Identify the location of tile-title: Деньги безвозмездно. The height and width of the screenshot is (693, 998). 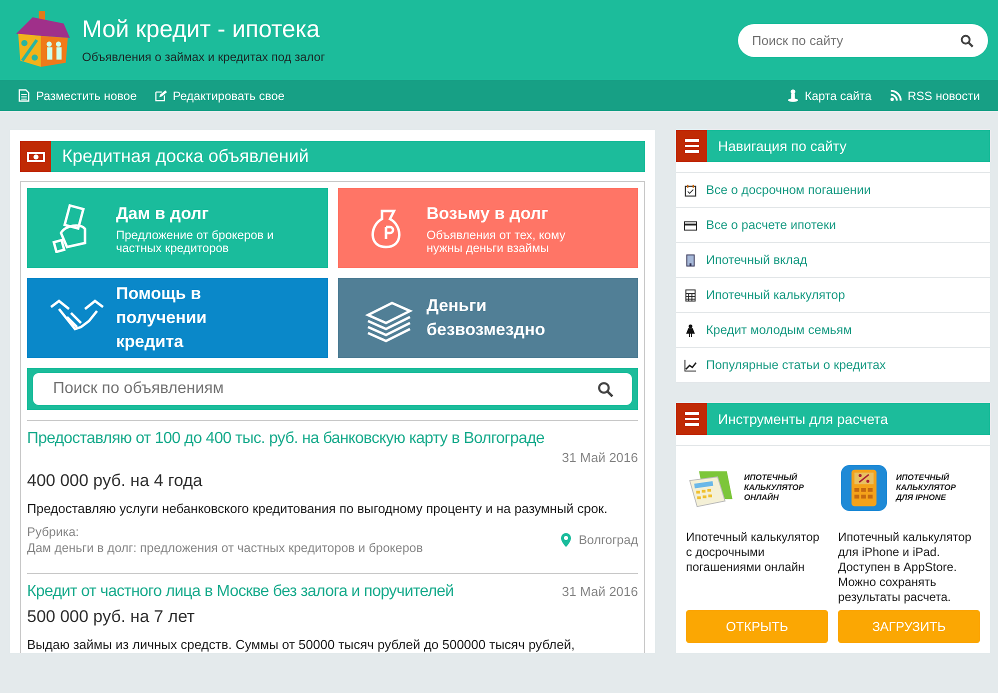
(486, 318).